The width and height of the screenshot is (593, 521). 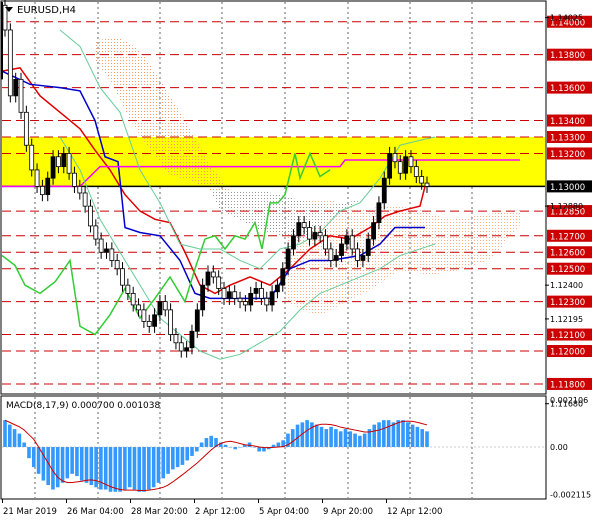 What do you see at coordinates (159, 512) in the screenshot?
I see `time-label: 28 Mar 20:00` at bounding box center [159, 512].